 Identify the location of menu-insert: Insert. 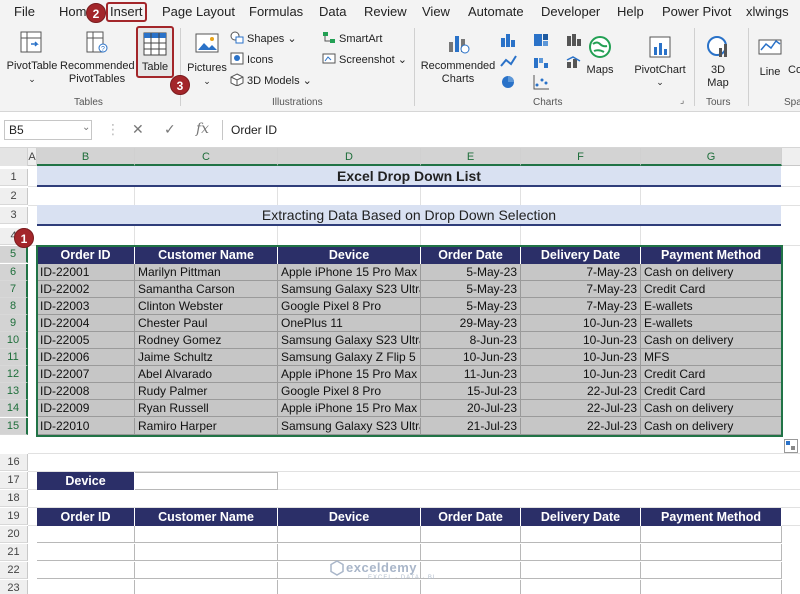
(126, 12).